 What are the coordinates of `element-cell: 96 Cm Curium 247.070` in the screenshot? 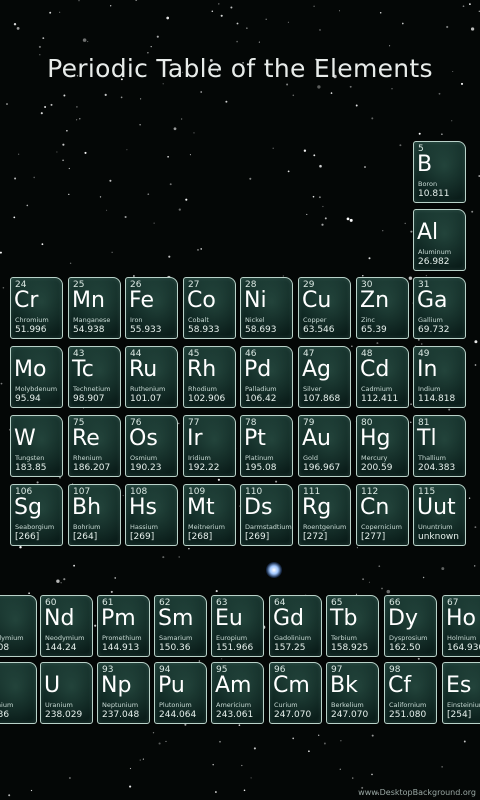 It's located at (295, 693).